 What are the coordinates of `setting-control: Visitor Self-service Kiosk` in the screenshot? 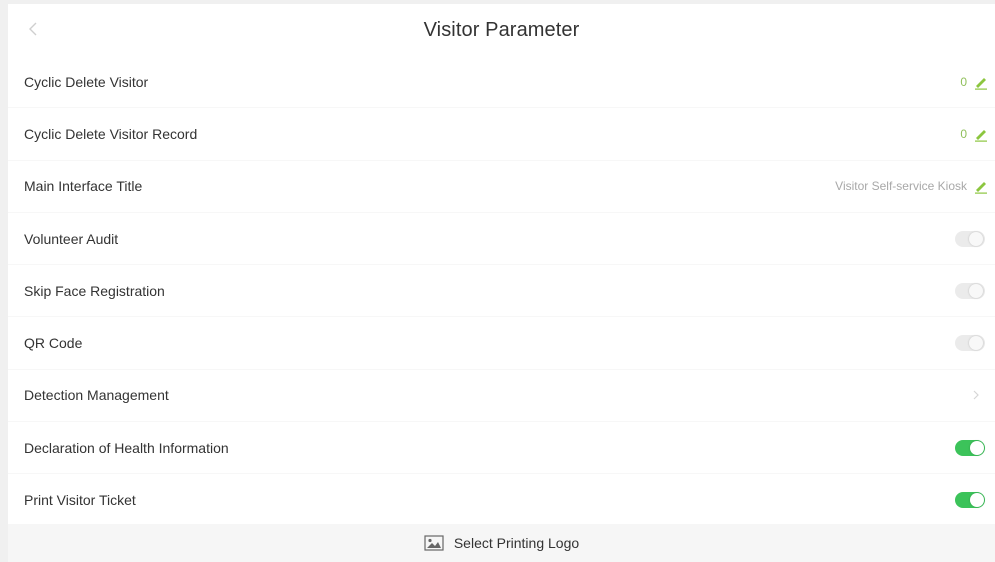 It's located at (912, 186).